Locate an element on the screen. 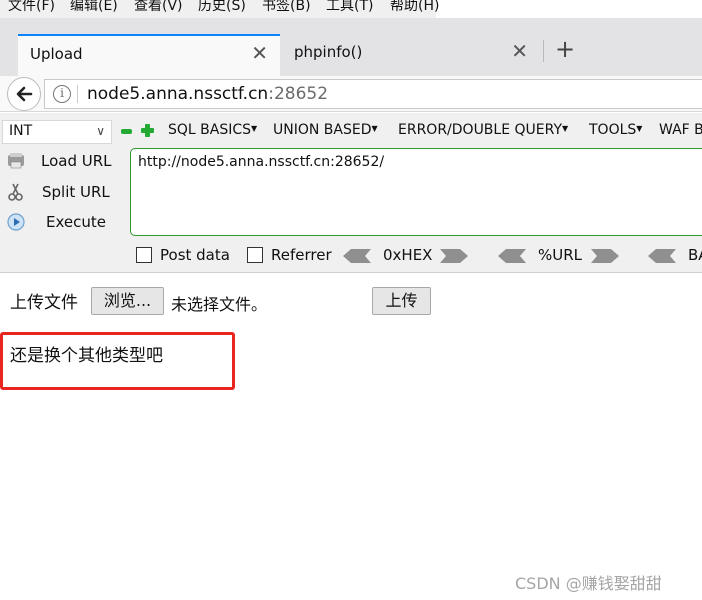 The width and height of the screenshot is (702, 600). split-url-label: Split URL is located at coordinates (76, 192).